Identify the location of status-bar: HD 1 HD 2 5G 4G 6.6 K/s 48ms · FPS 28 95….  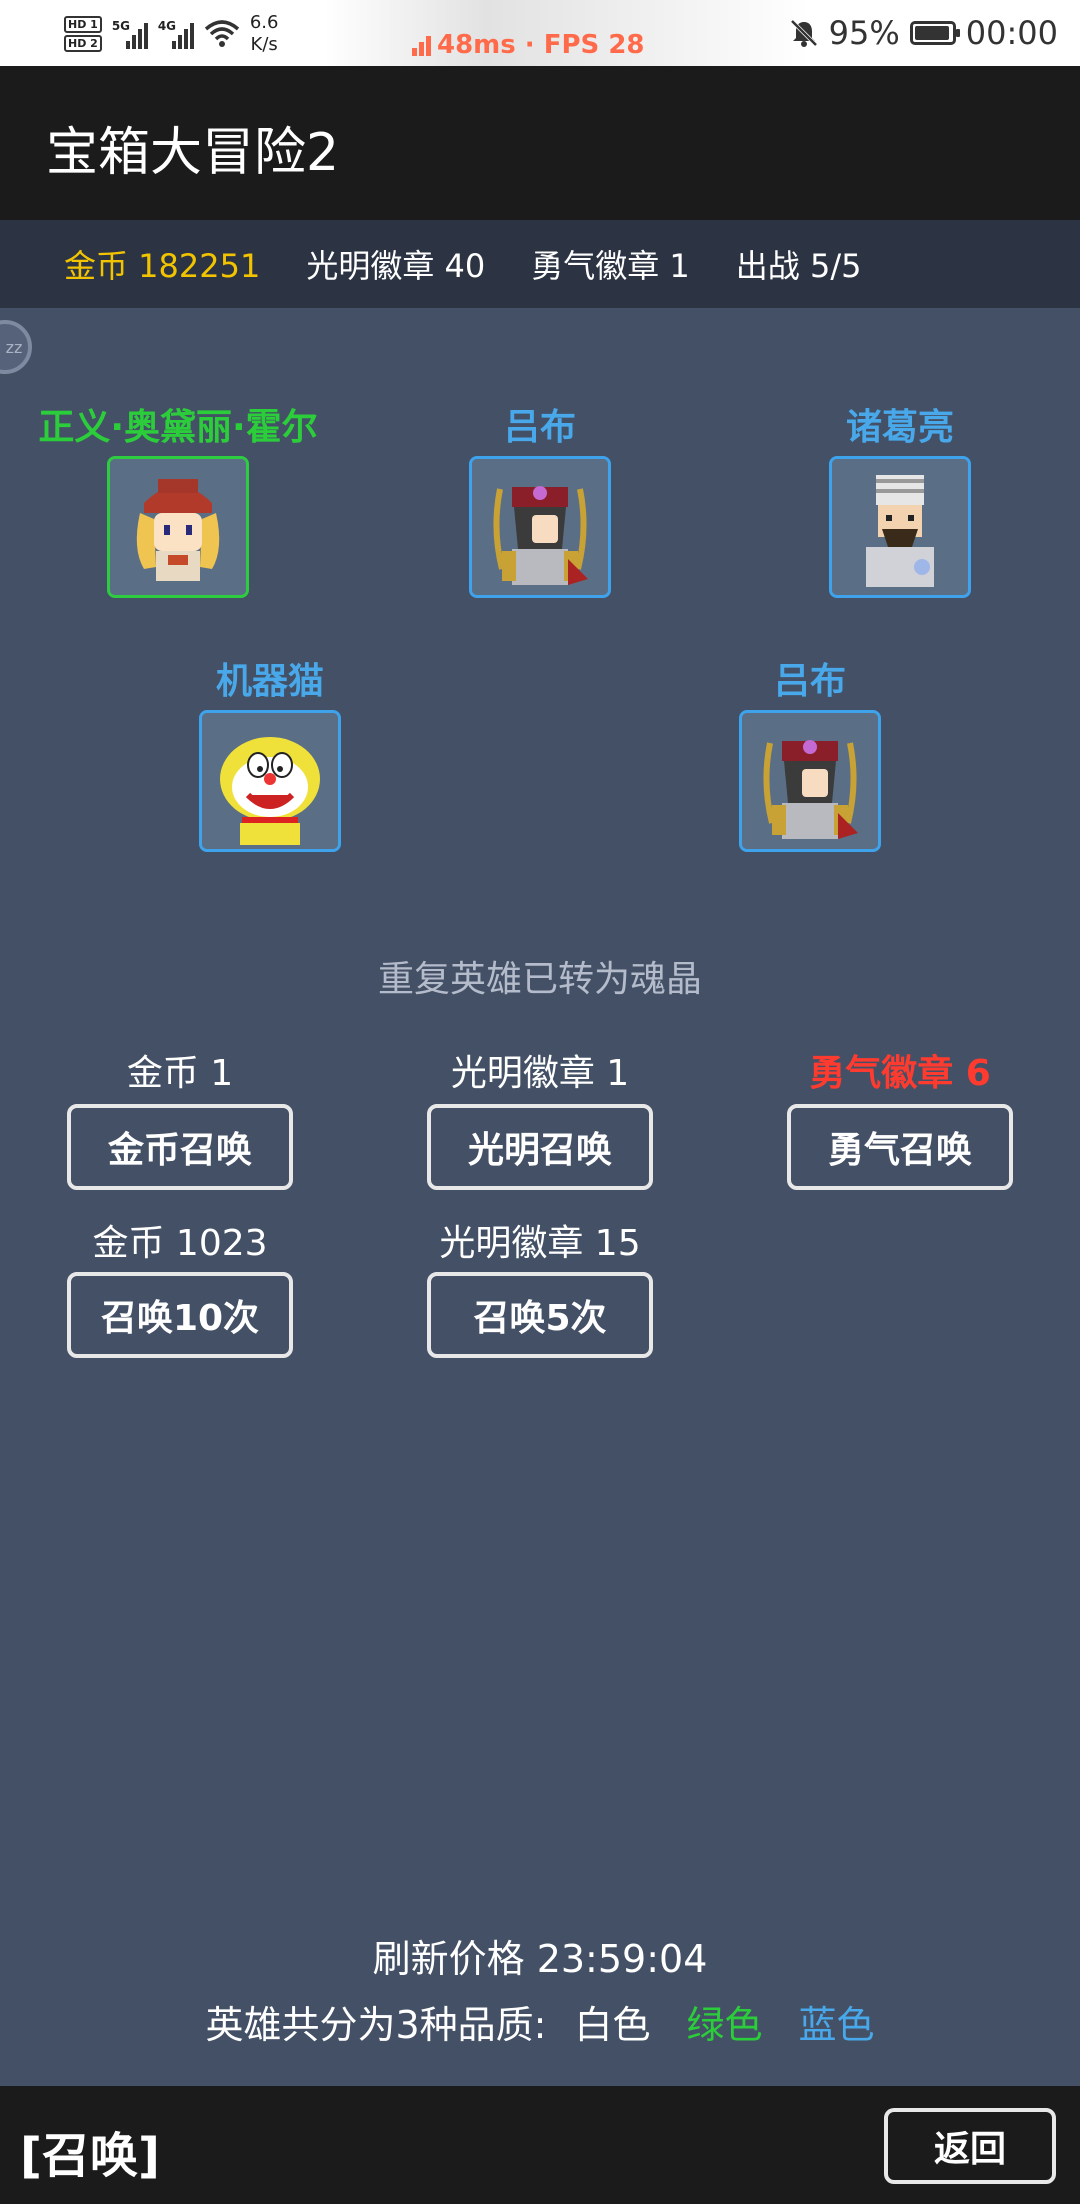
(540, 33).